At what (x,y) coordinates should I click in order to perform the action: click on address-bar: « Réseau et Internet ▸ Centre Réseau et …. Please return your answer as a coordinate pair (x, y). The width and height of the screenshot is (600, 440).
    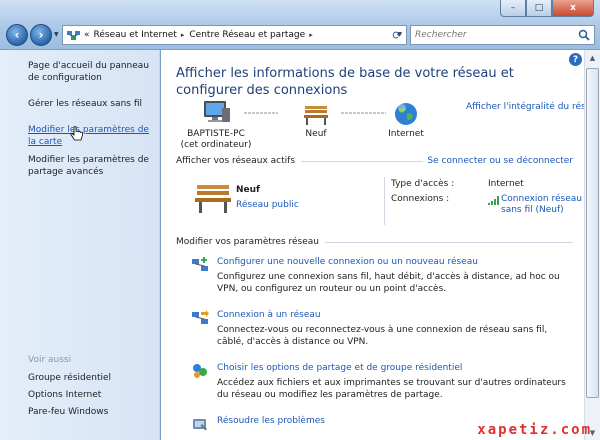
    Looking at the image, I should click on (234, 35).